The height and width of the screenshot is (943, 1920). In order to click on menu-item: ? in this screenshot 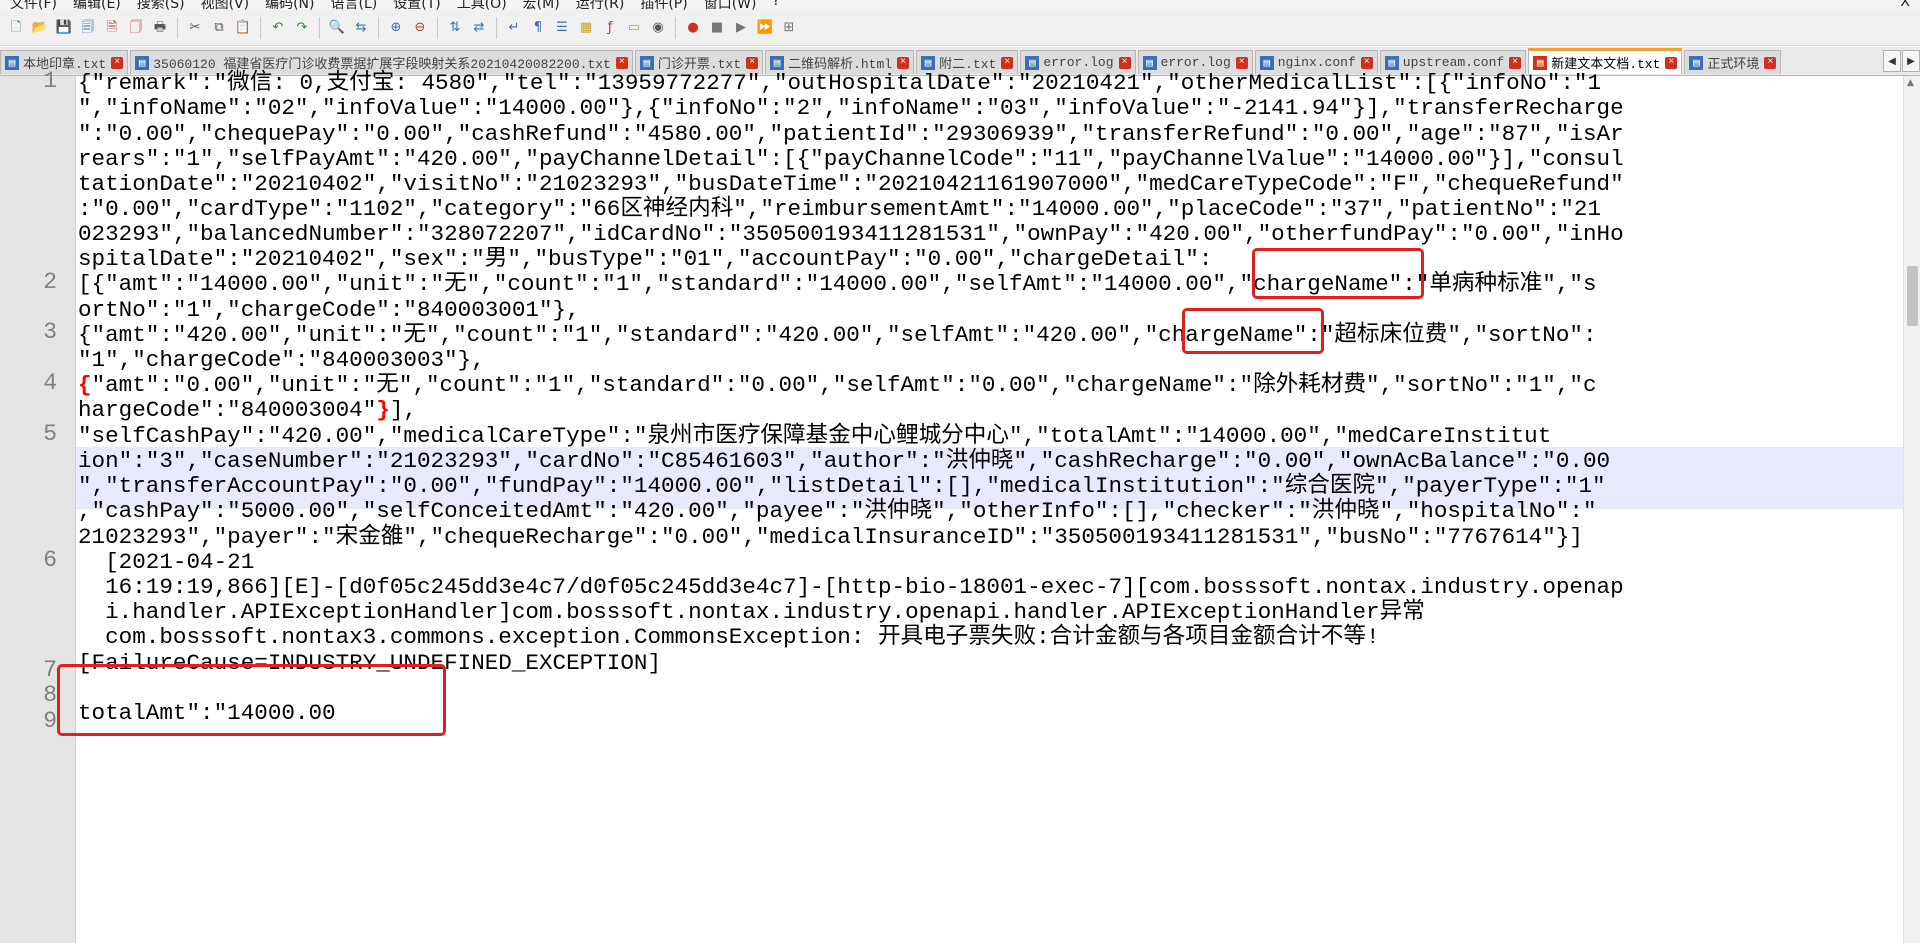, I will do `click(776, 5)`.